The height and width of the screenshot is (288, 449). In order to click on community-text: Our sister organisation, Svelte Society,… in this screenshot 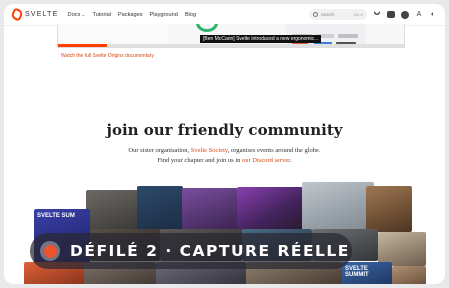, I will do `click(224, 156)`.